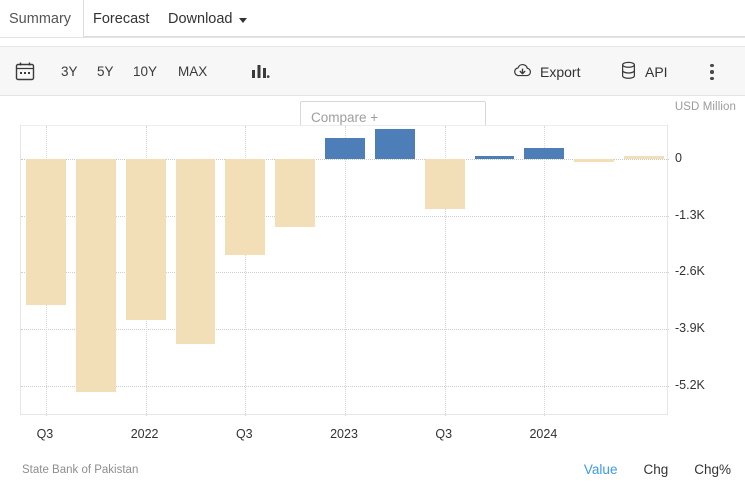 The width and height of the screenshot is (745, 500). I want to click on range-button-3y: 3Y, so click(69, 71).